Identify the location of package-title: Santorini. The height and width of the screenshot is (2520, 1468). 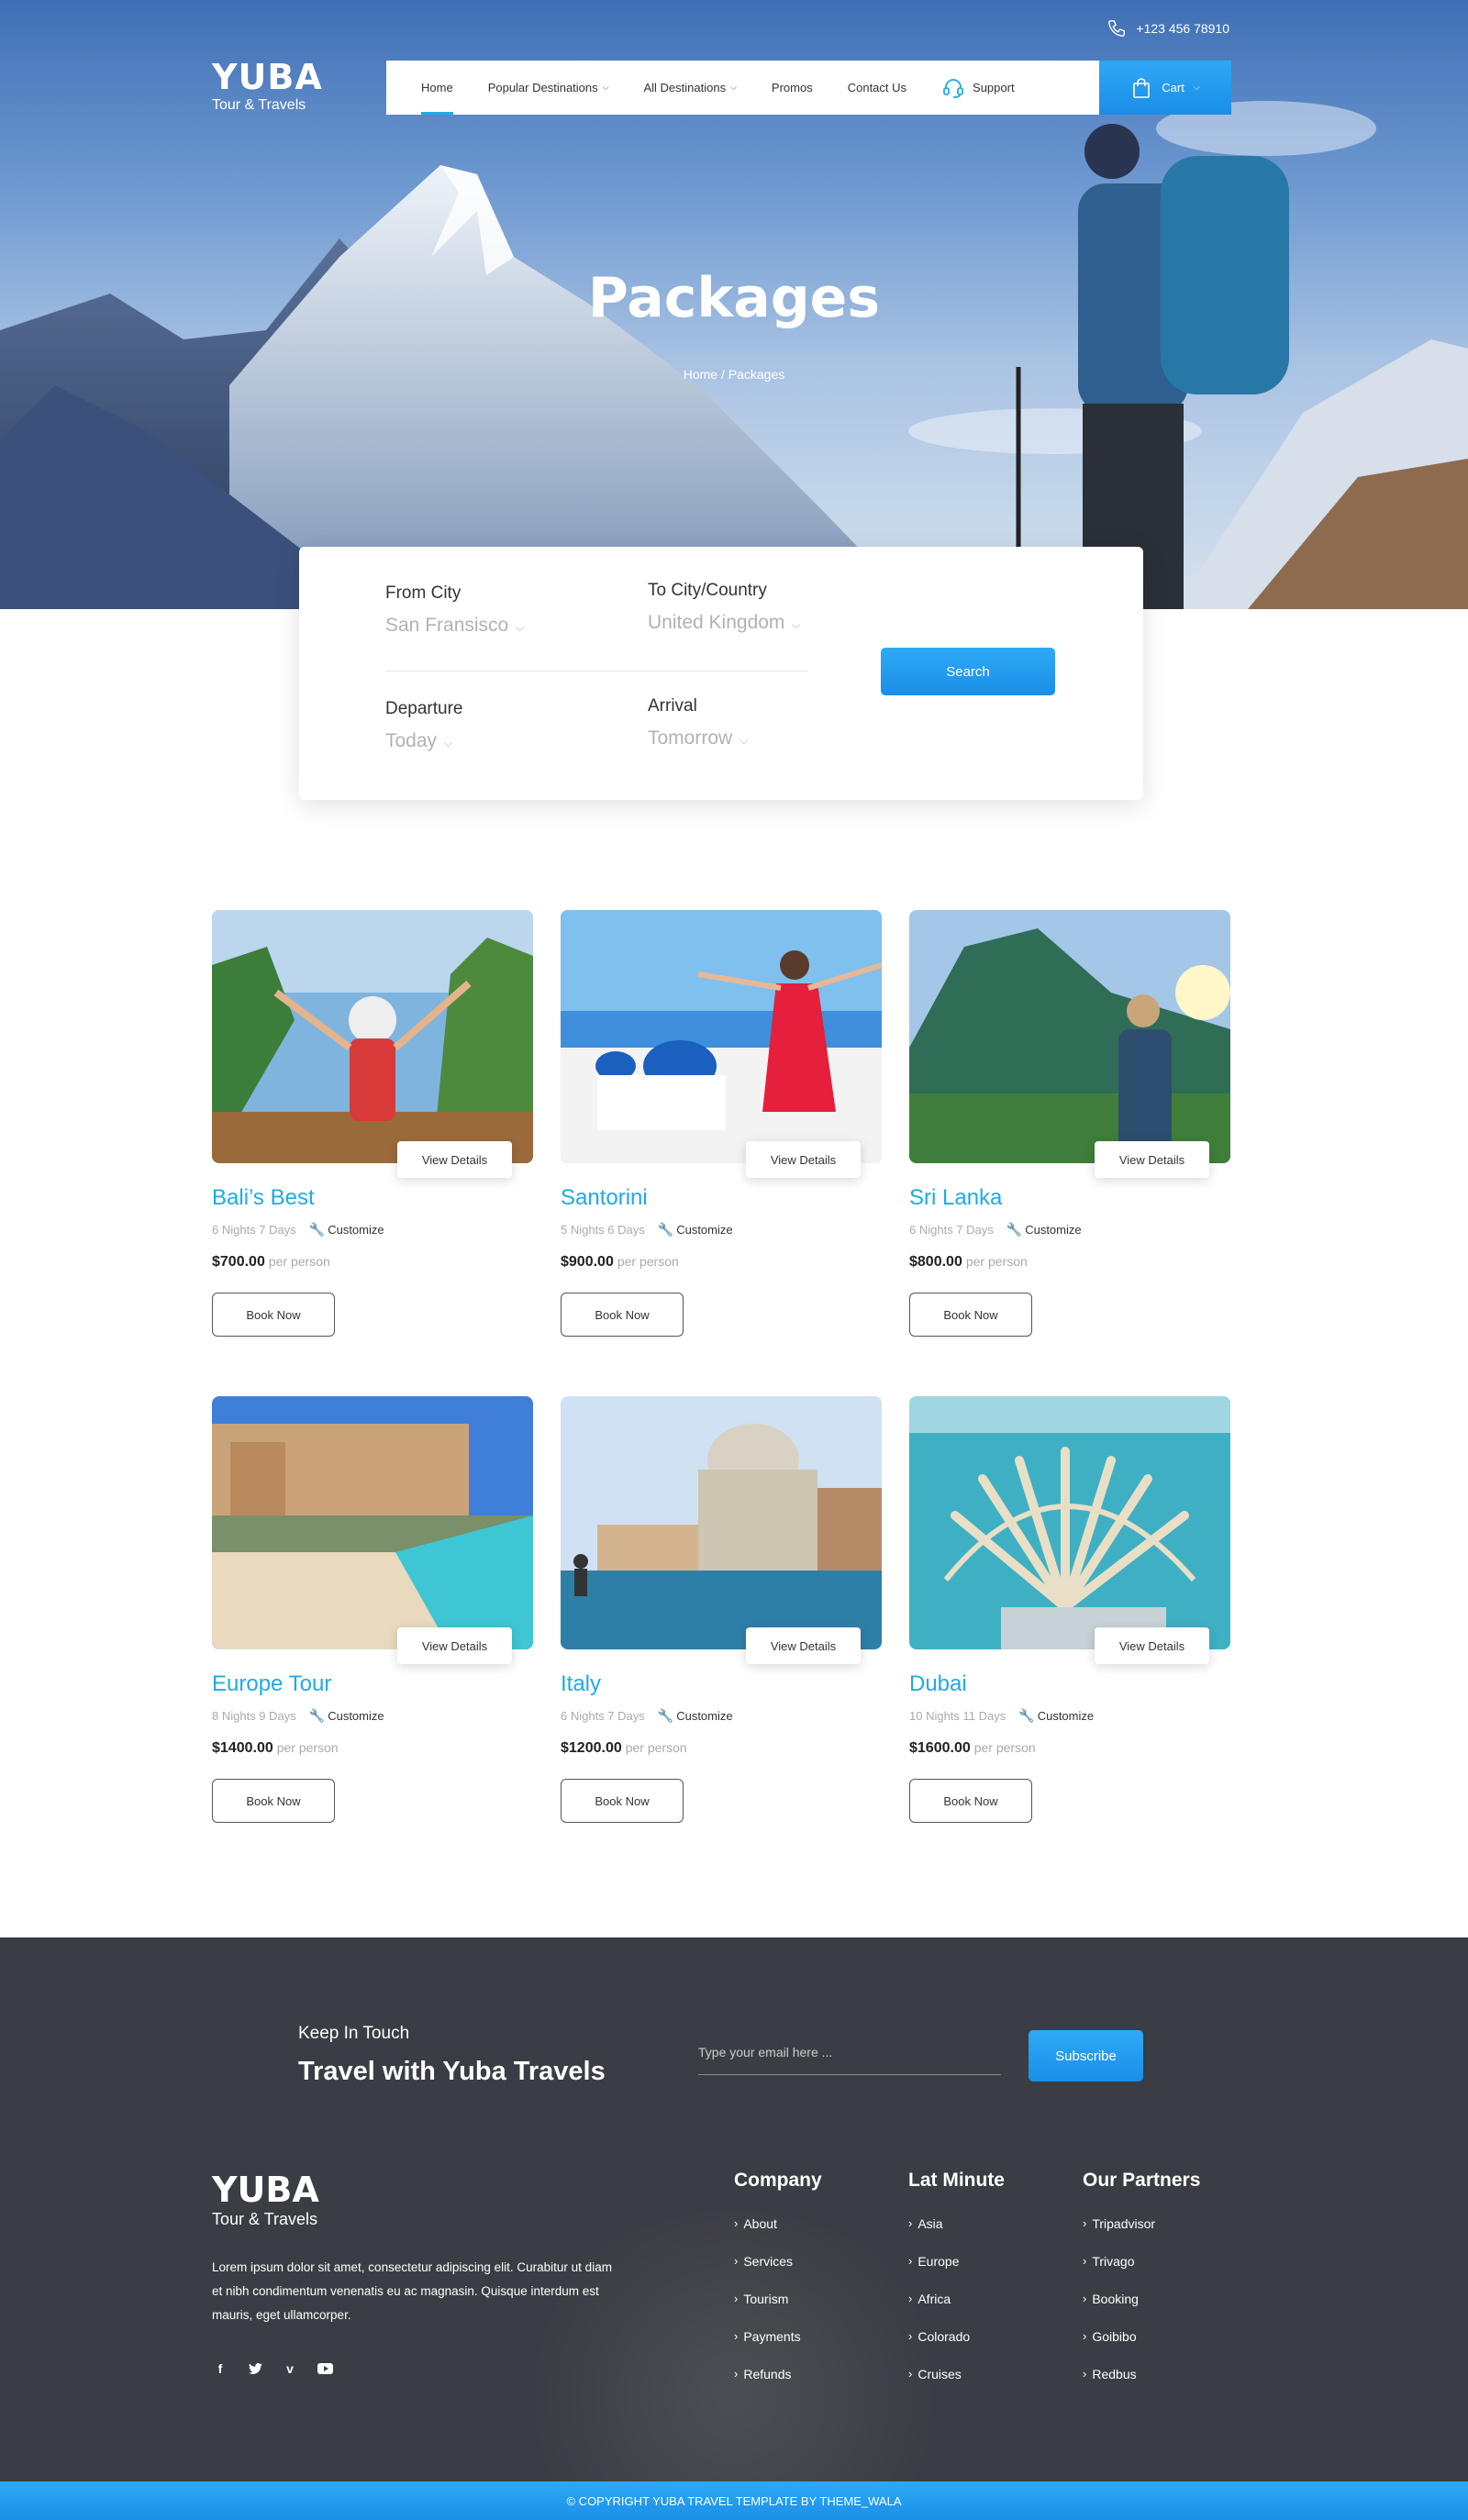
(721, 1198).